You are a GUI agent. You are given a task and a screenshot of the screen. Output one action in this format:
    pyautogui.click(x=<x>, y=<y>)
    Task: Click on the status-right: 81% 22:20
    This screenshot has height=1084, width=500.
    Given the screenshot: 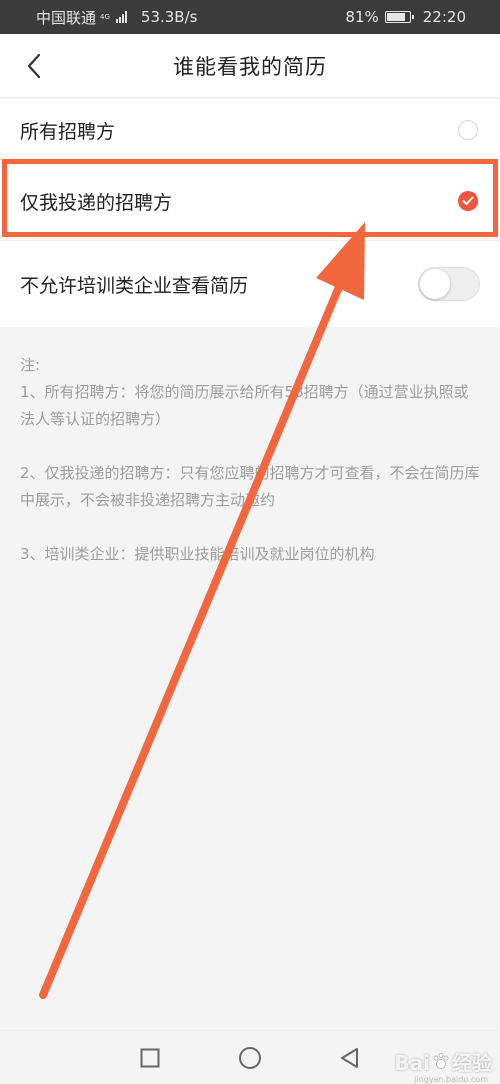 What is the action you would take?
    pyautogui.click(x=405, y=17)
    